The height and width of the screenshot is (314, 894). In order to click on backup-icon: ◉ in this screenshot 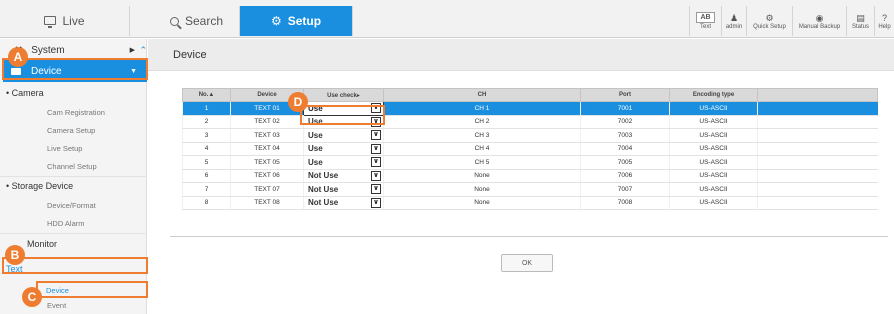, I will do `click(819, 17)`.